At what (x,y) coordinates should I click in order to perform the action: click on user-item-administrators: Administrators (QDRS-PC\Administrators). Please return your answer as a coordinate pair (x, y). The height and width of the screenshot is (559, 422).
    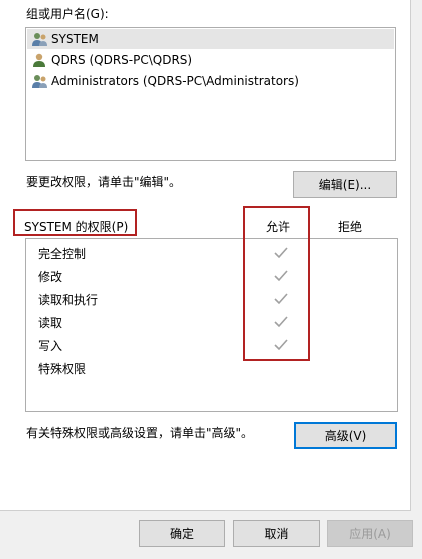
    Looking at the image, I should click on (210, 81).